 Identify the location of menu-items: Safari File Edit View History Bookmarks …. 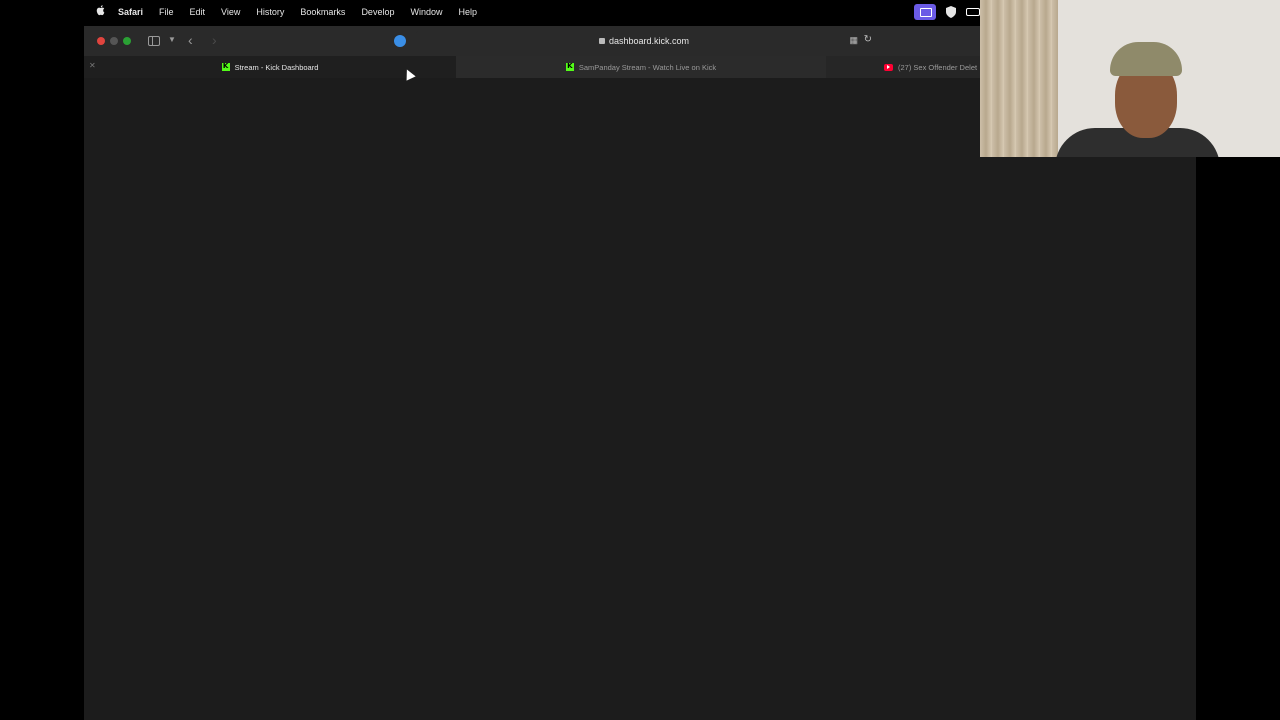
(305, 12).